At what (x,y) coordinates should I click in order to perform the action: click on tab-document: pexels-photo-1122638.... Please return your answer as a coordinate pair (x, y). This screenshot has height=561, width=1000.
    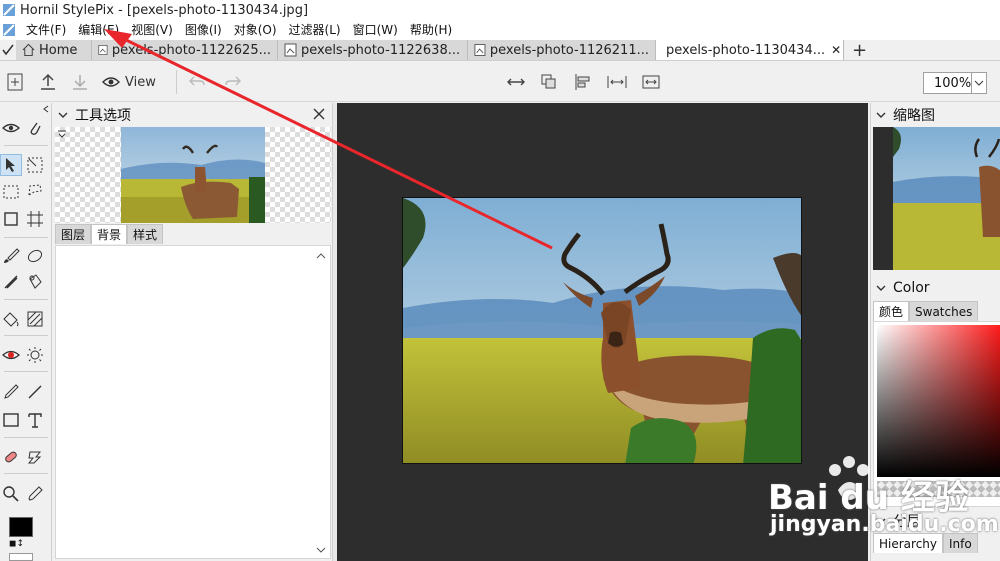
    Looking at the image, I should click on (373, 50).